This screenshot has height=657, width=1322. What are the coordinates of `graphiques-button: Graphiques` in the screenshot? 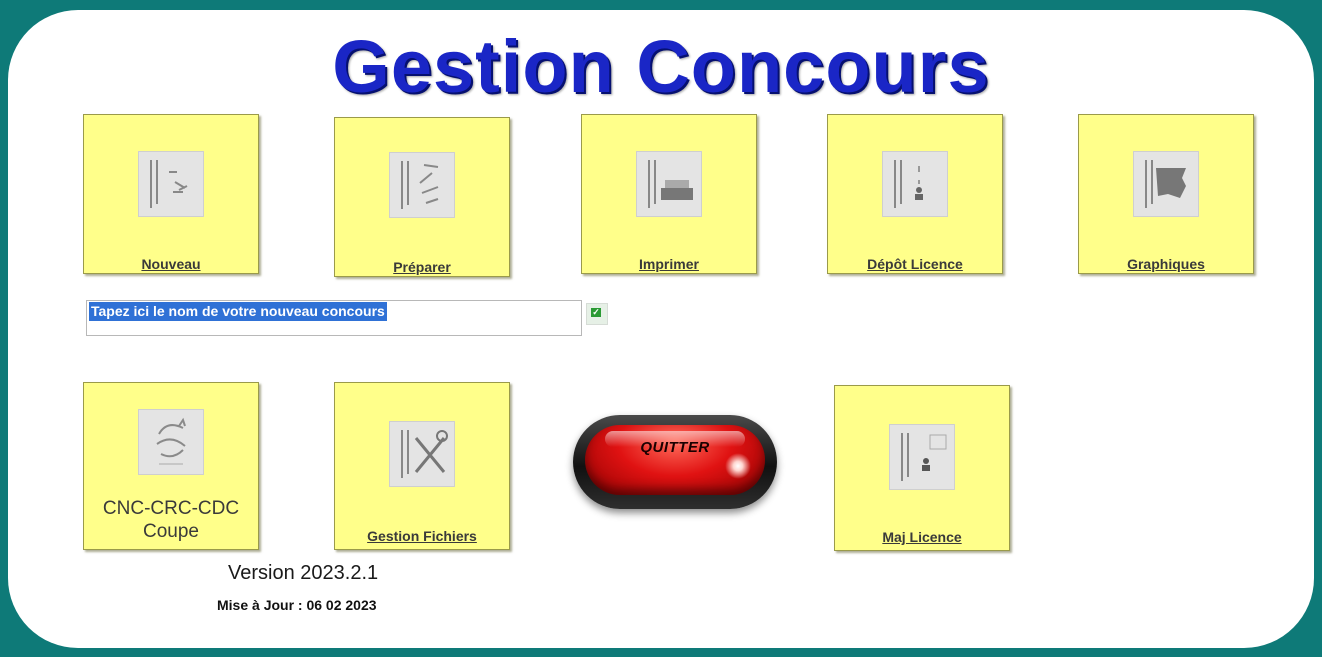 It's located at (1166, 194).